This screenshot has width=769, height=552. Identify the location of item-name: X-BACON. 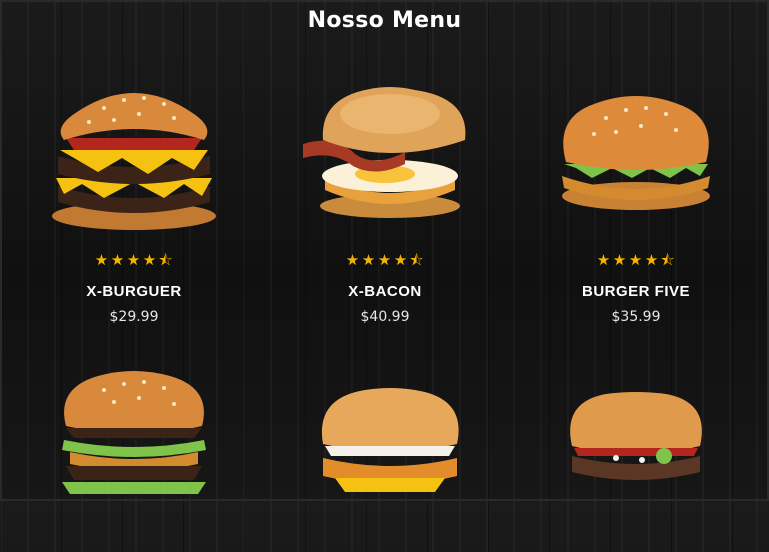
(385, 291).